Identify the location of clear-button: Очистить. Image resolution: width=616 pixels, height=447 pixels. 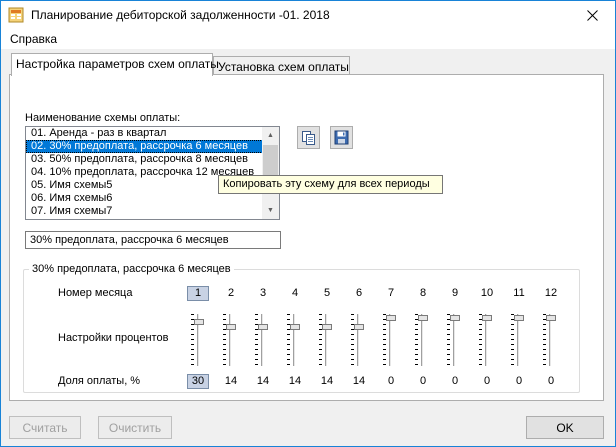
(135, 427).